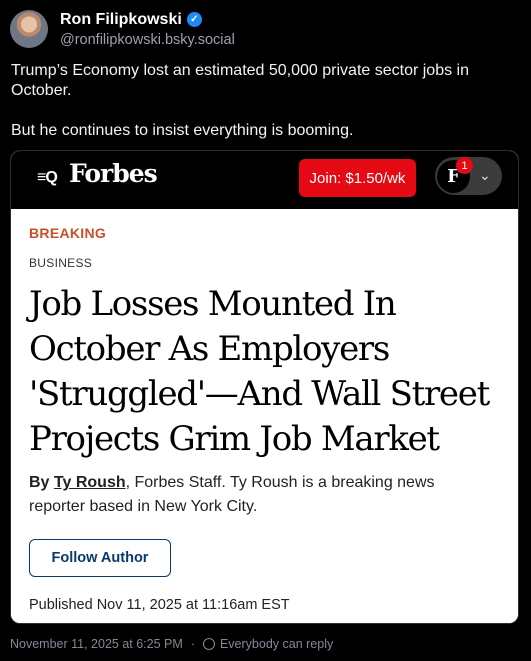  What do you see at coordinates (159, 605) in the screenshot?
I see `published-date: Published Nov 11, 2025 at 11:16am EST` at bounding box center [159, 605].